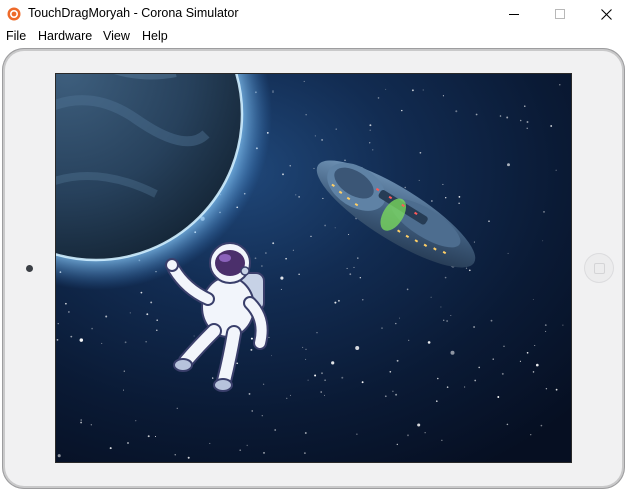 The width and height of the screenshot is (629, 491). Describe the element at coordinates (560, 14) in the screenshot. I see `maximize-button` at that location.